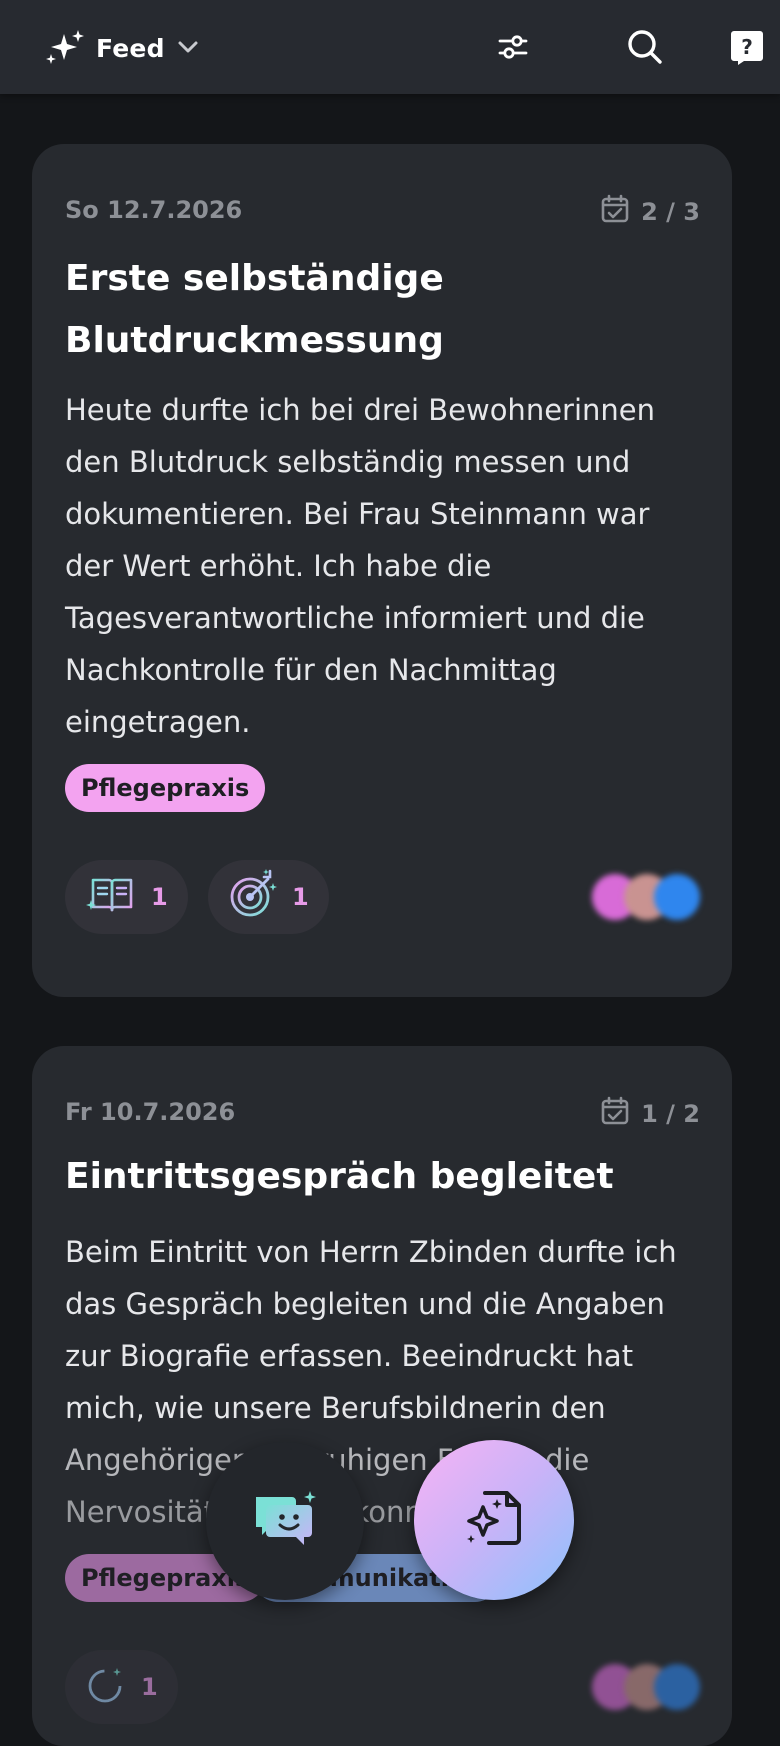  I want to click on chat-assistant-icon, so click(285, 1521).